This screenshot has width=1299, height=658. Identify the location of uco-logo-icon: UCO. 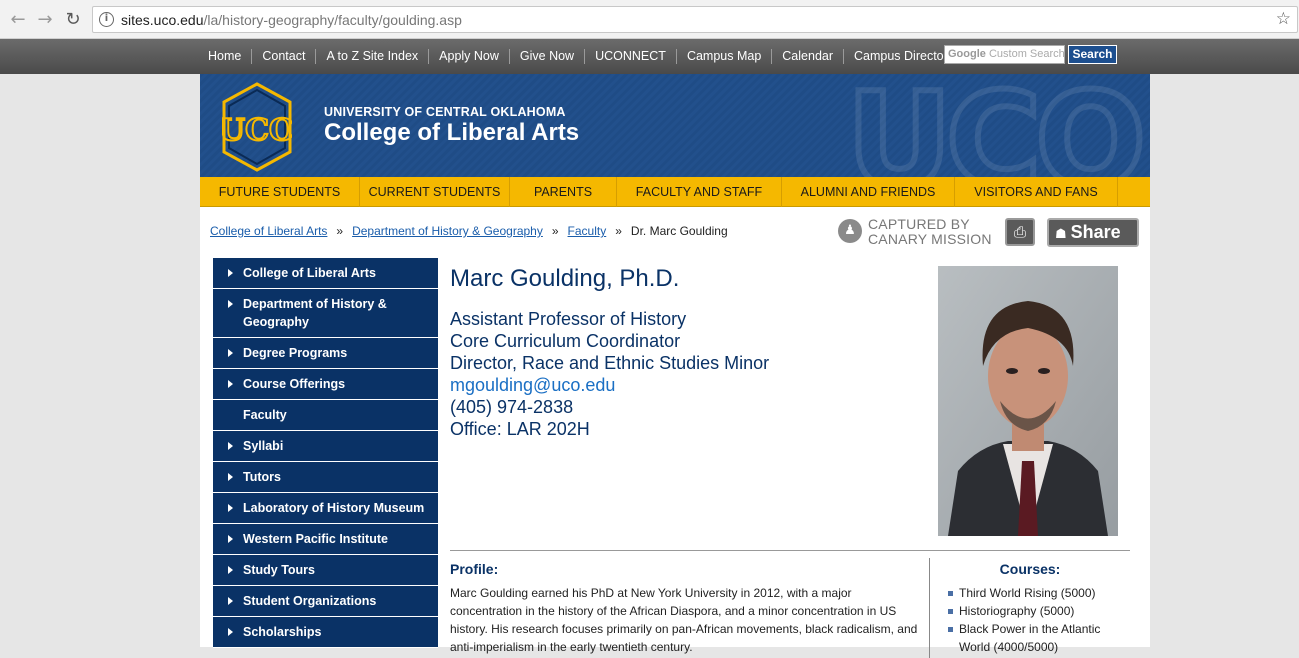
(257, 127).